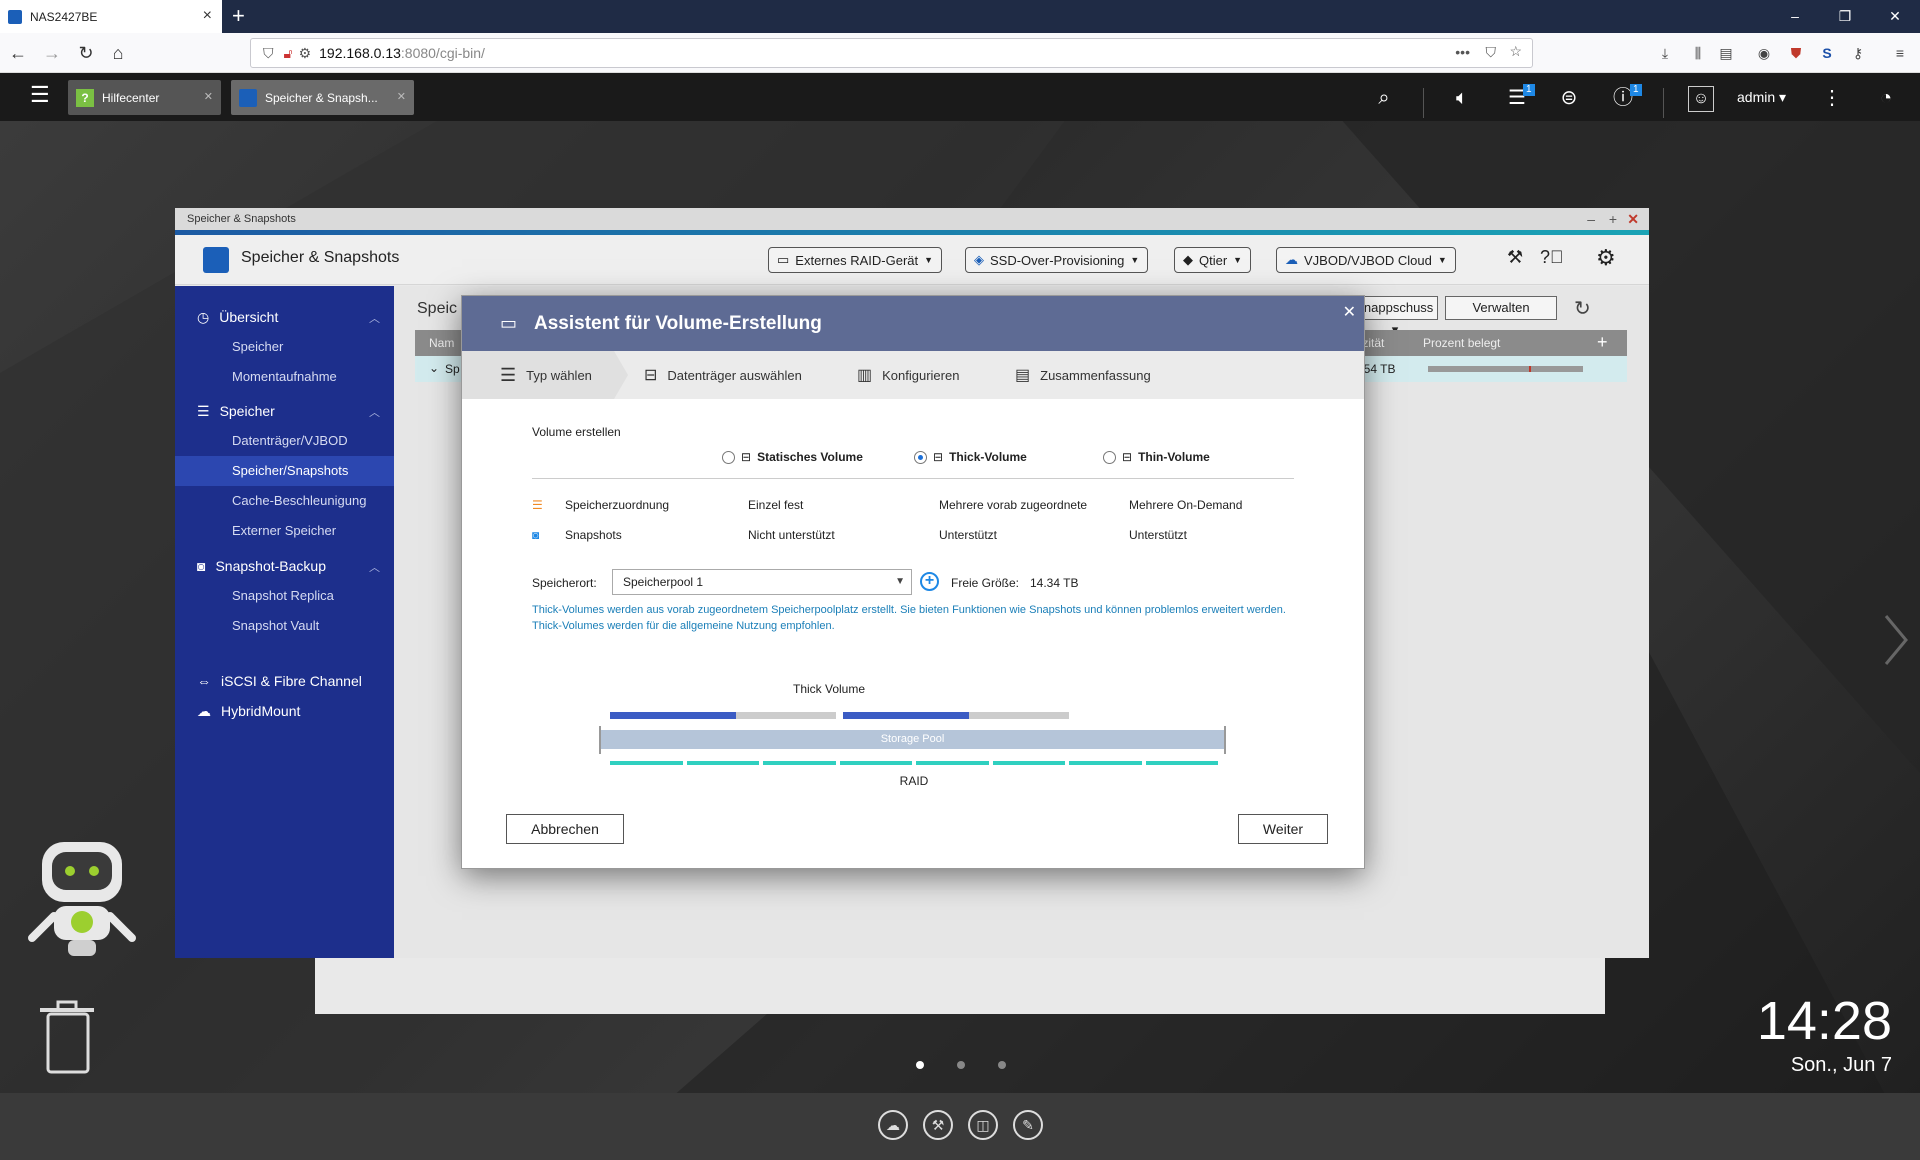  Describe the element at coordinates (284, 441) in the screenshot. I see `sidebar-item-disks: Datenträger/VJBOD` at that location.